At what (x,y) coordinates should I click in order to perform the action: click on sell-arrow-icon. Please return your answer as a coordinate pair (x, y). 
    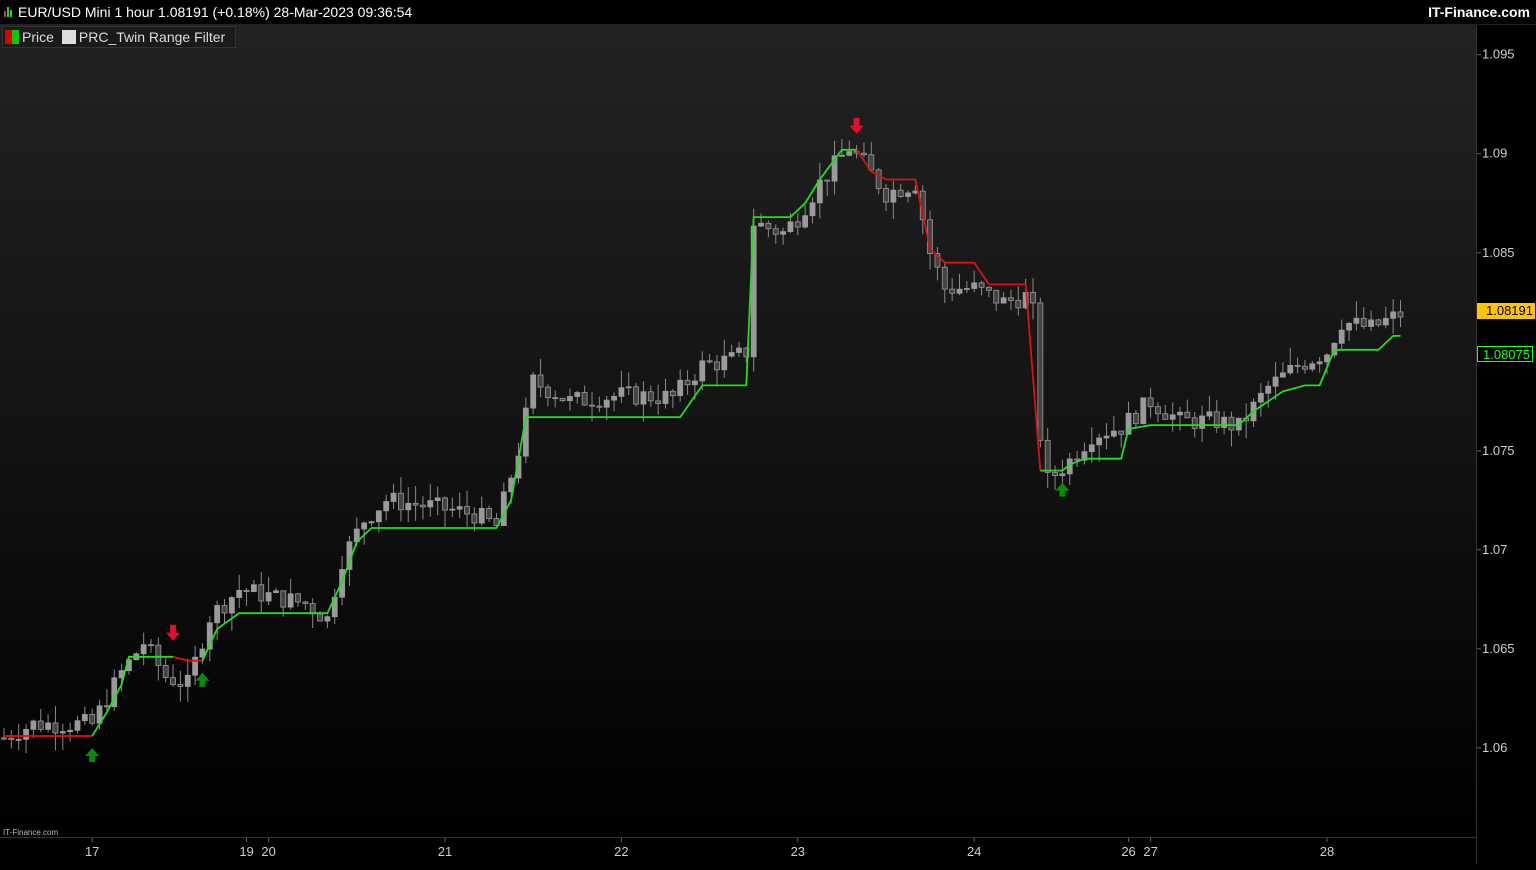
    Looking at the image, I should click on (856, 125).